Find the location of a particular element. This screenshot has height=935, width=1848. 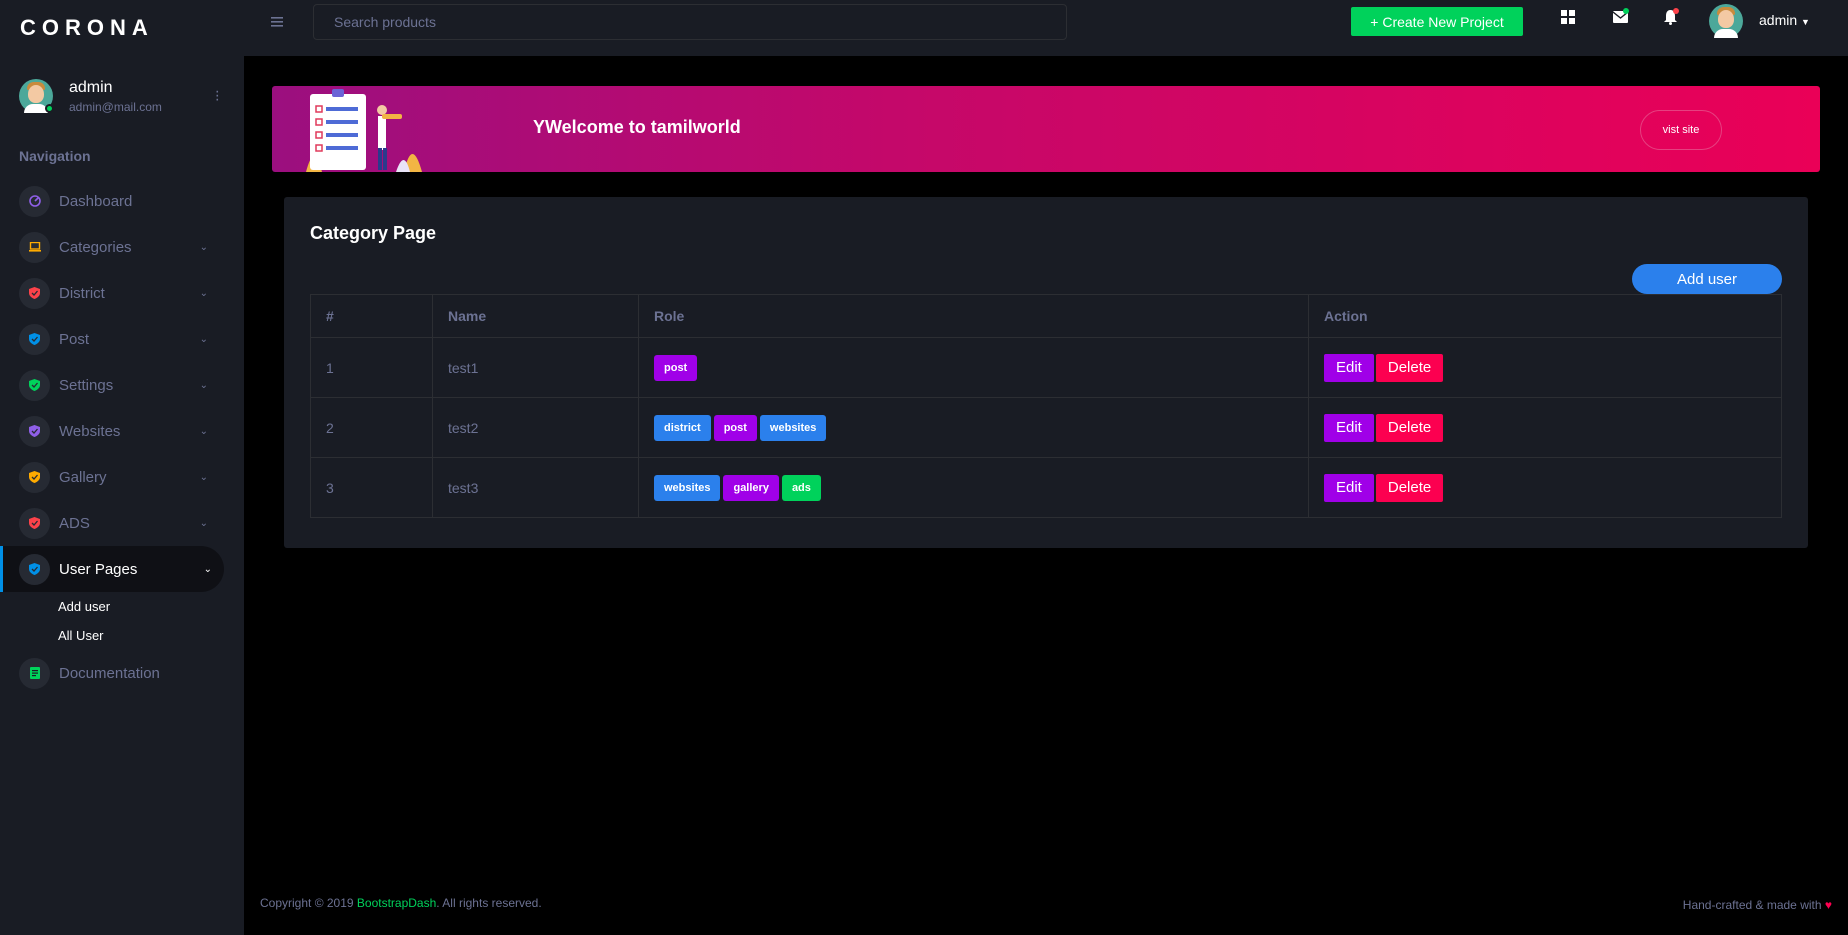

user-avatar is located at coordinates (1726, 21).